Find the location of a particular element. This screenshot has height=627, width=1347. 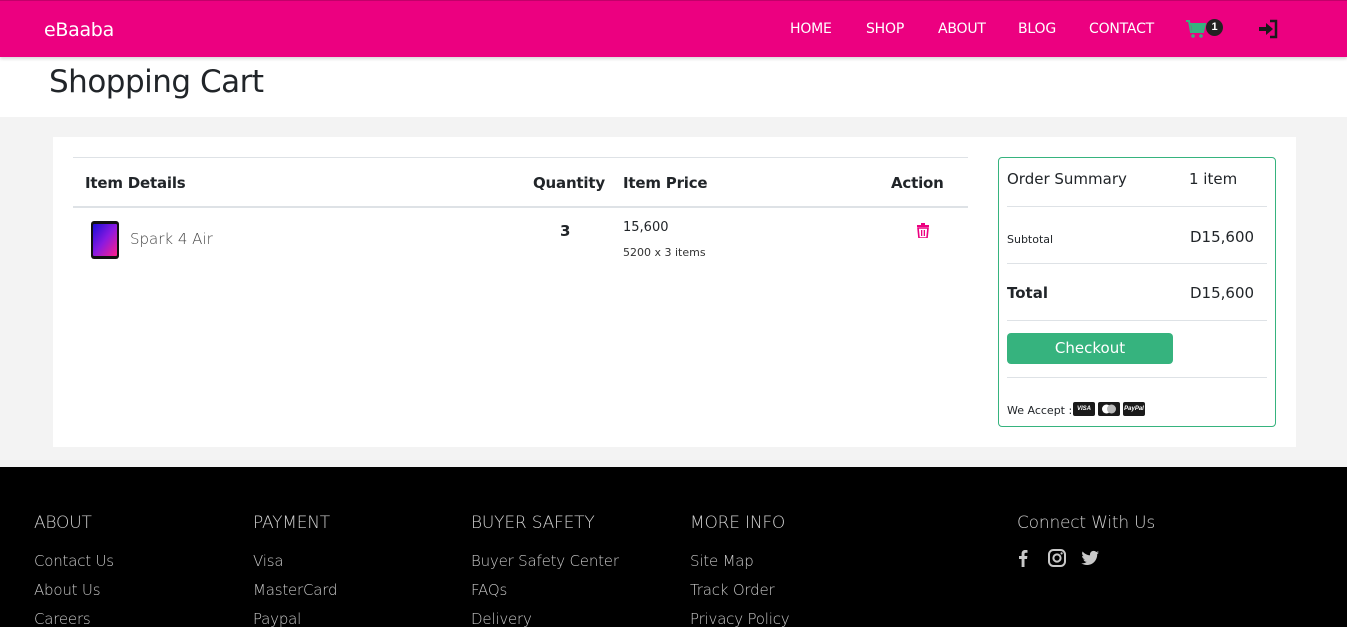

instagram-icon is located at coordinates (1057, 558).